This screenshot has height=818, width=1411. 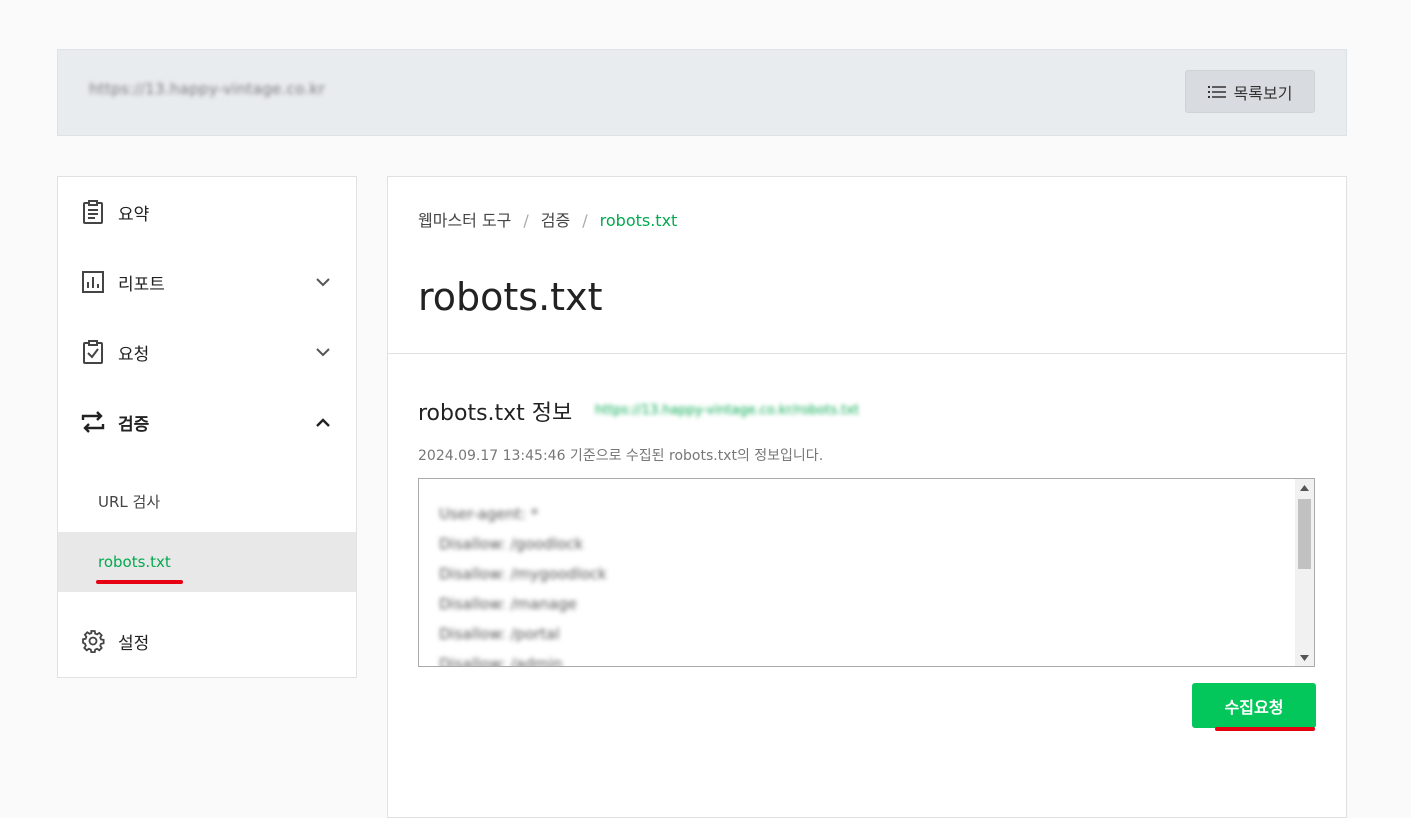 I want to click on clipboard-icon, so click(x=93, y=212).